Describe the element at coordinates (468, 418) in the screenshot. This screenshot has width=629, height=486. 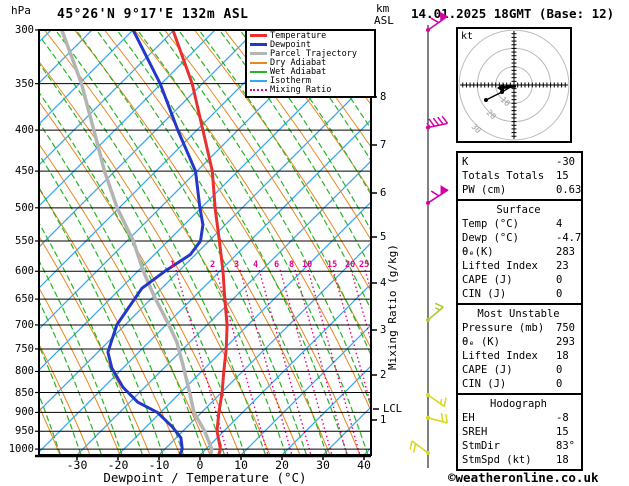
I see `table-row-label: EH` at that location.